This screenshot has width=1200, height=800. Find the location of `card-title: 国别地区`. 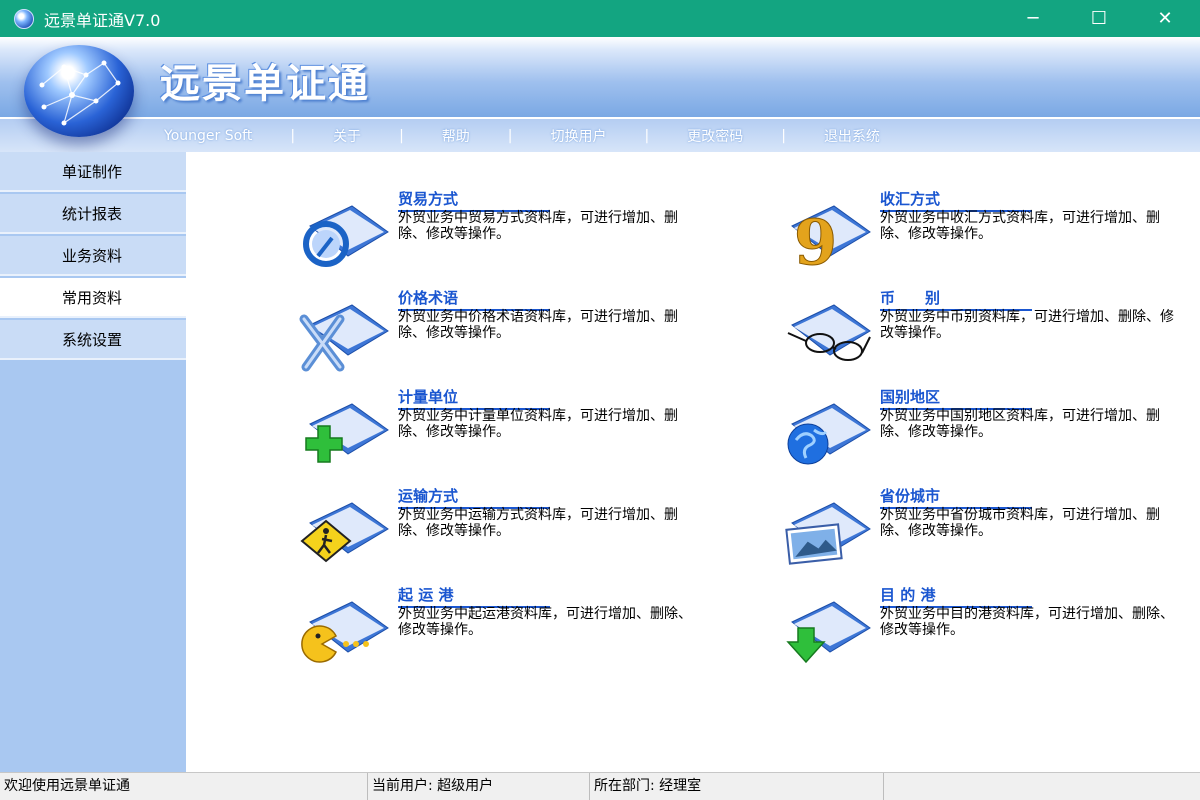

card-title: 国别地区 is located at coordinates (956, 398).